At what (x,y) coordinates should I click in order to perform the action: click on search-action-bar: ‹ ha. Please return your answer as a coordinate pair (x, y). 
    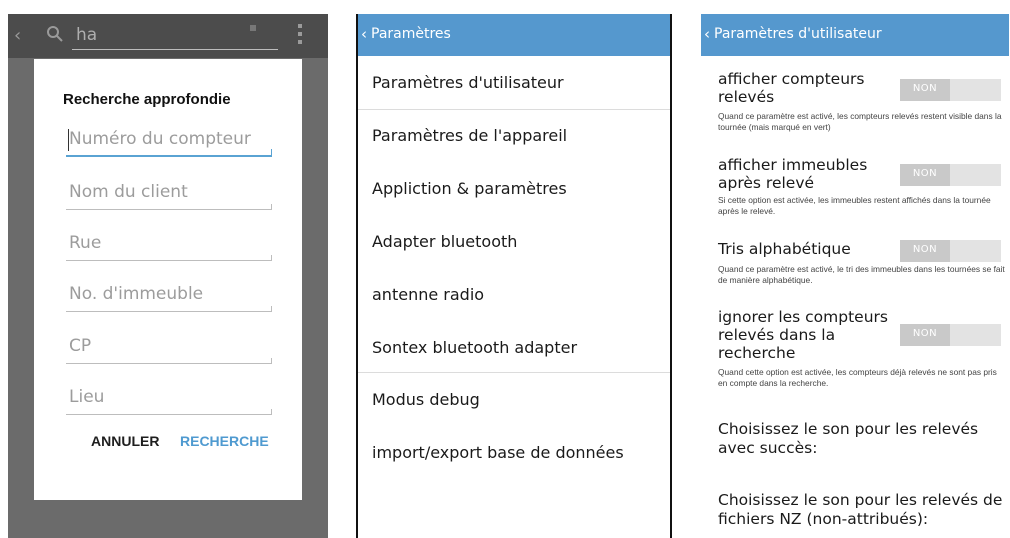
    Looking at the image, I should click on (168, 36).